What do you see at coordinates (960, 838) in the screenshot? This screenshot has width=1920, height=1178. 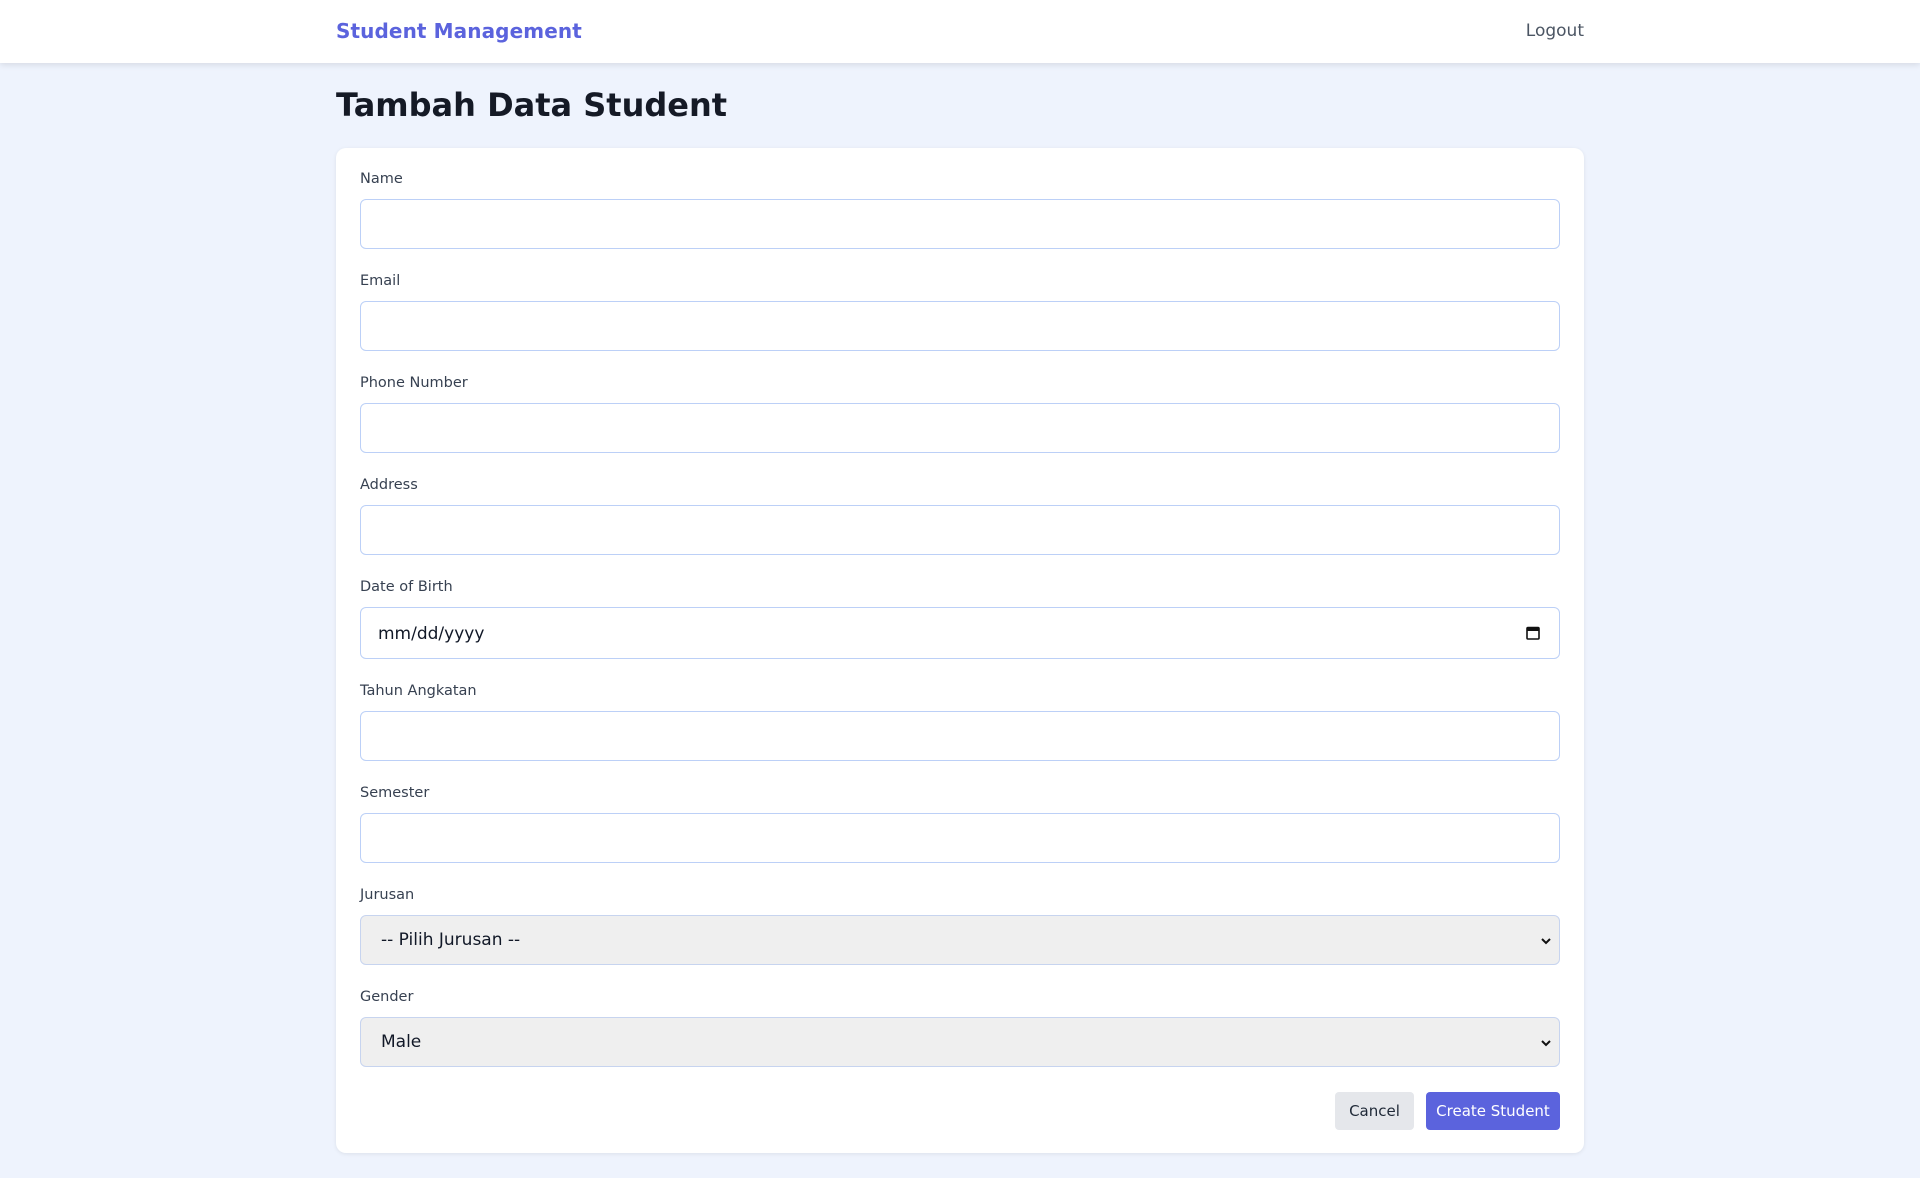 I see `semester-input` at bounding box center [960, 838].